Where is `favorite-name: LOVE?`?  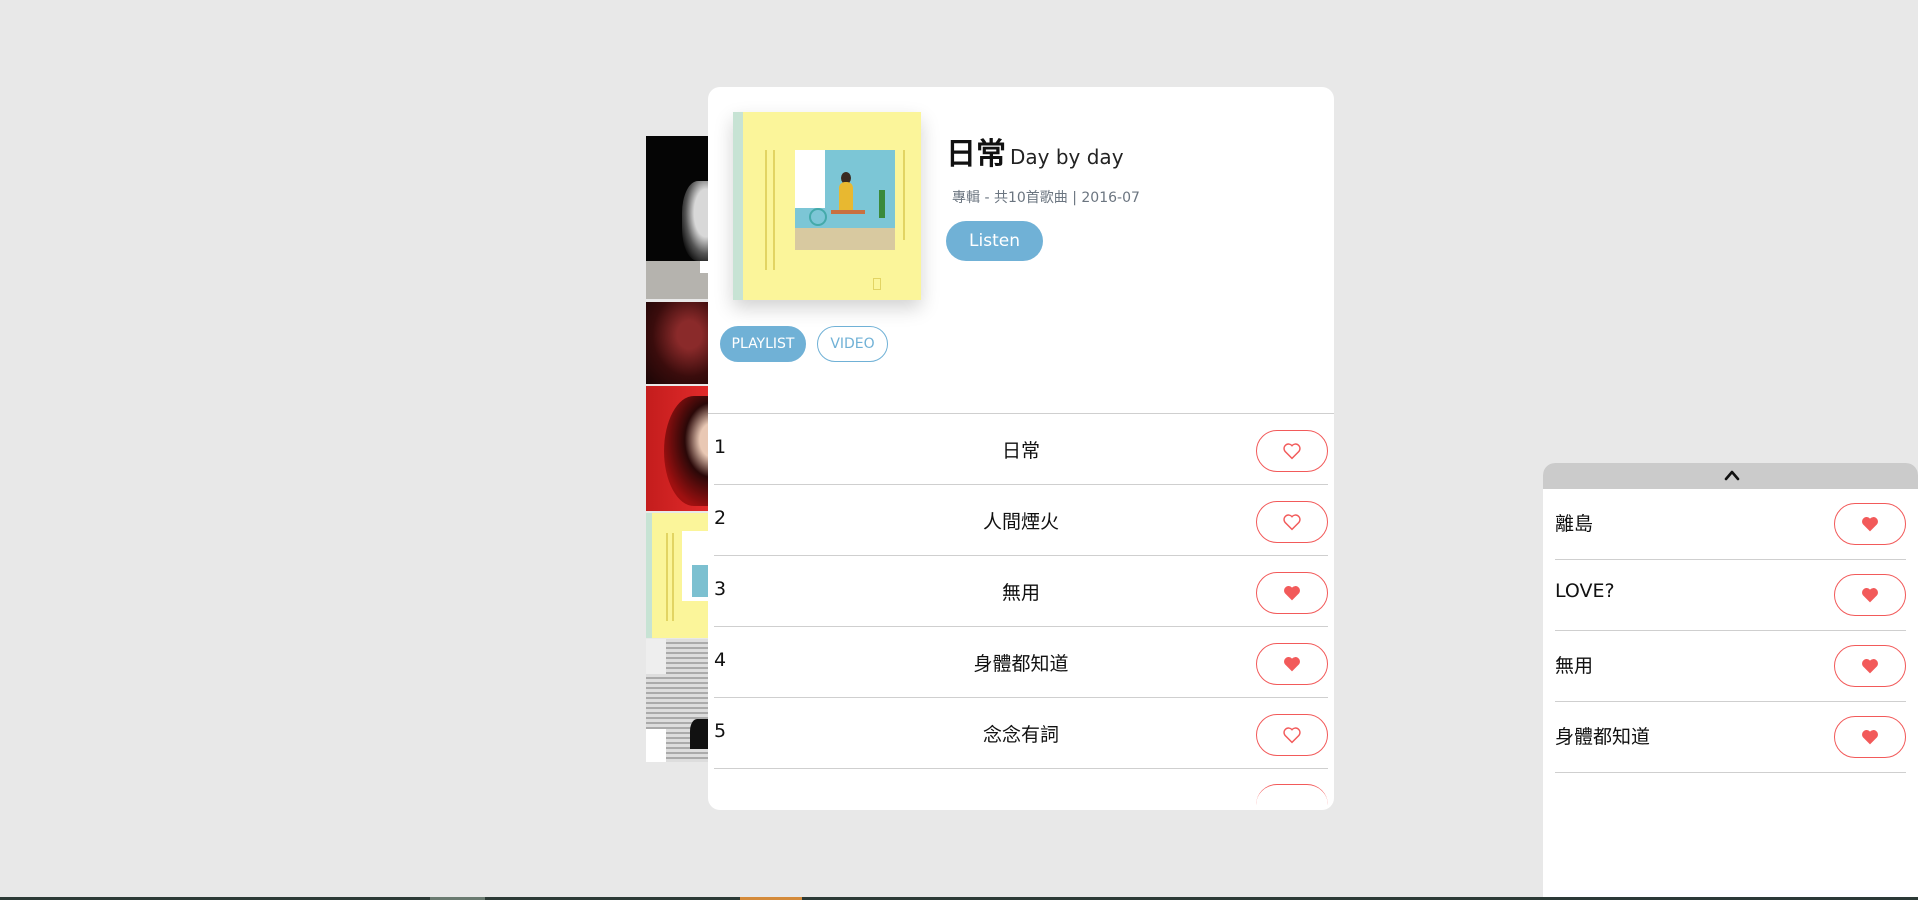 favorite-name: LOVE? is located at coordinates (1585, 591).